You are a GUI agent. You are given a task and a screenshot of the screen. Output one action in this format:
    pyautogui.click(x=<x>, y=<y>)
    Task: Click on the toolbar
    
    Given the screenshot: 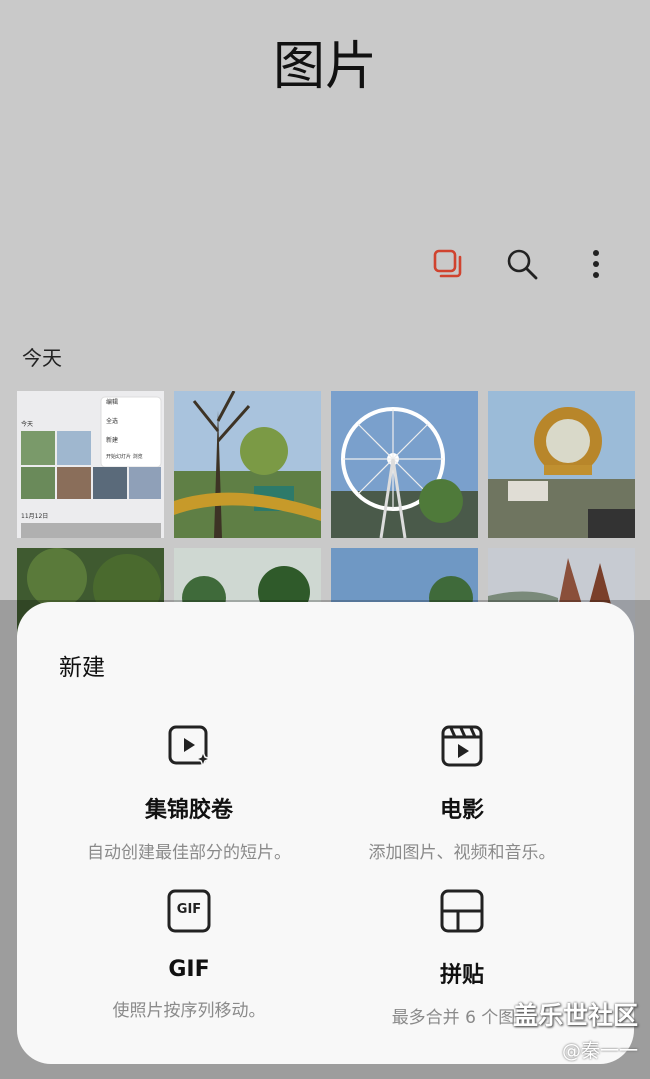 What is the action you would take?
    pyautogui.click(x=522, y=264)
    